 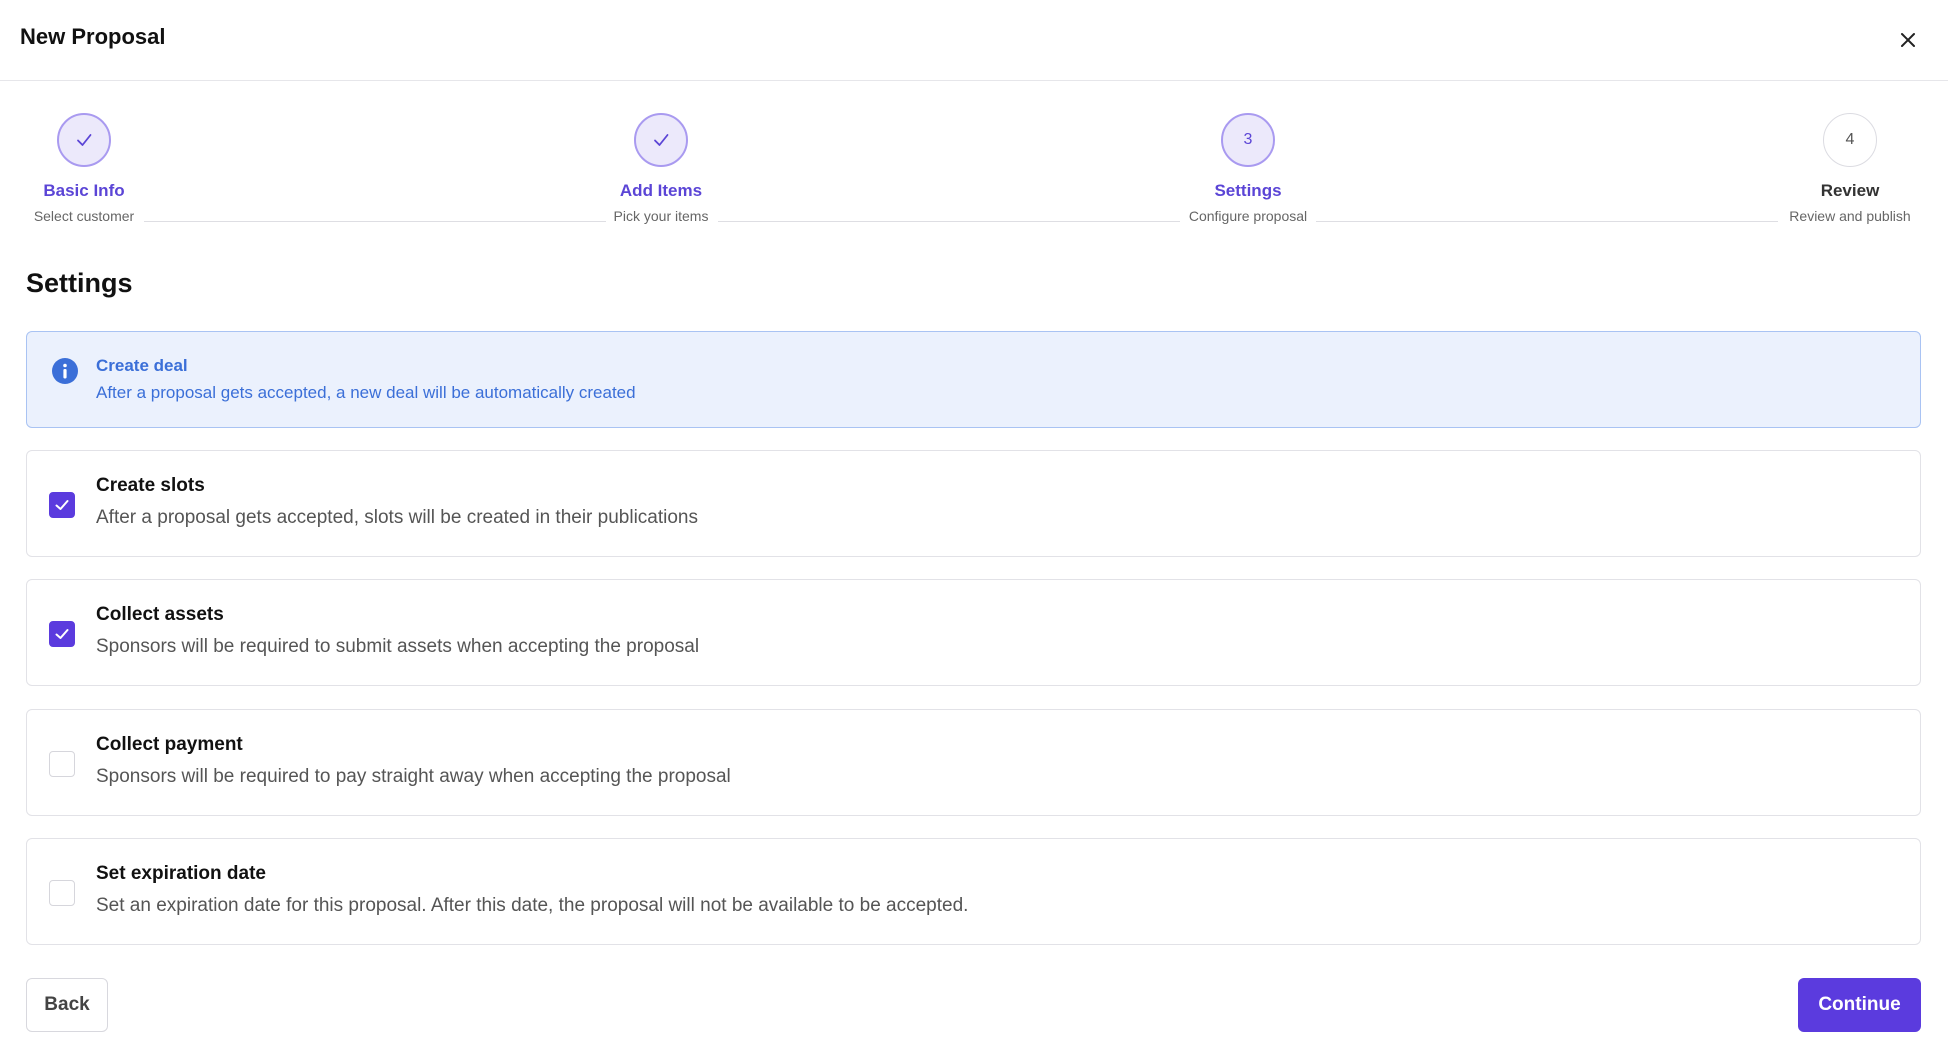 I want to click on info-icon, so click(x=65, y=371).